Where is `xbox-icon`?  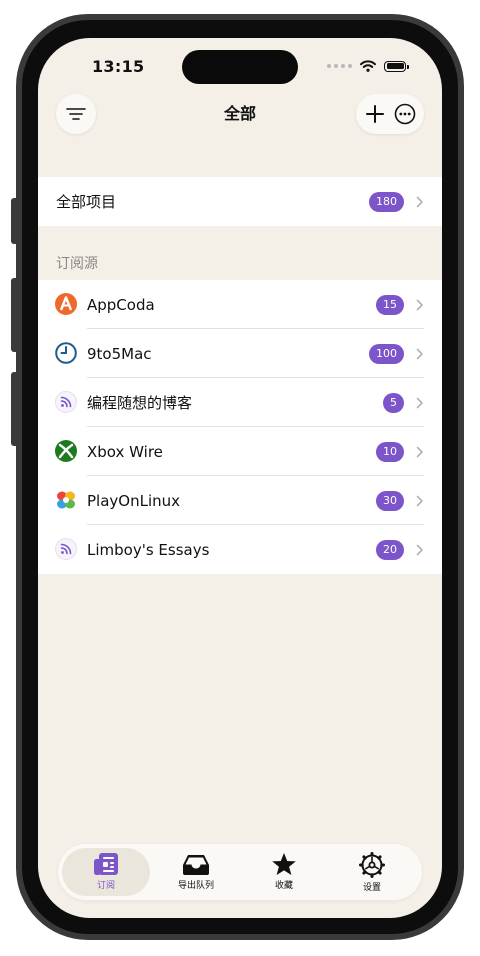 xbox-icon is located at coordinates (66, 451).